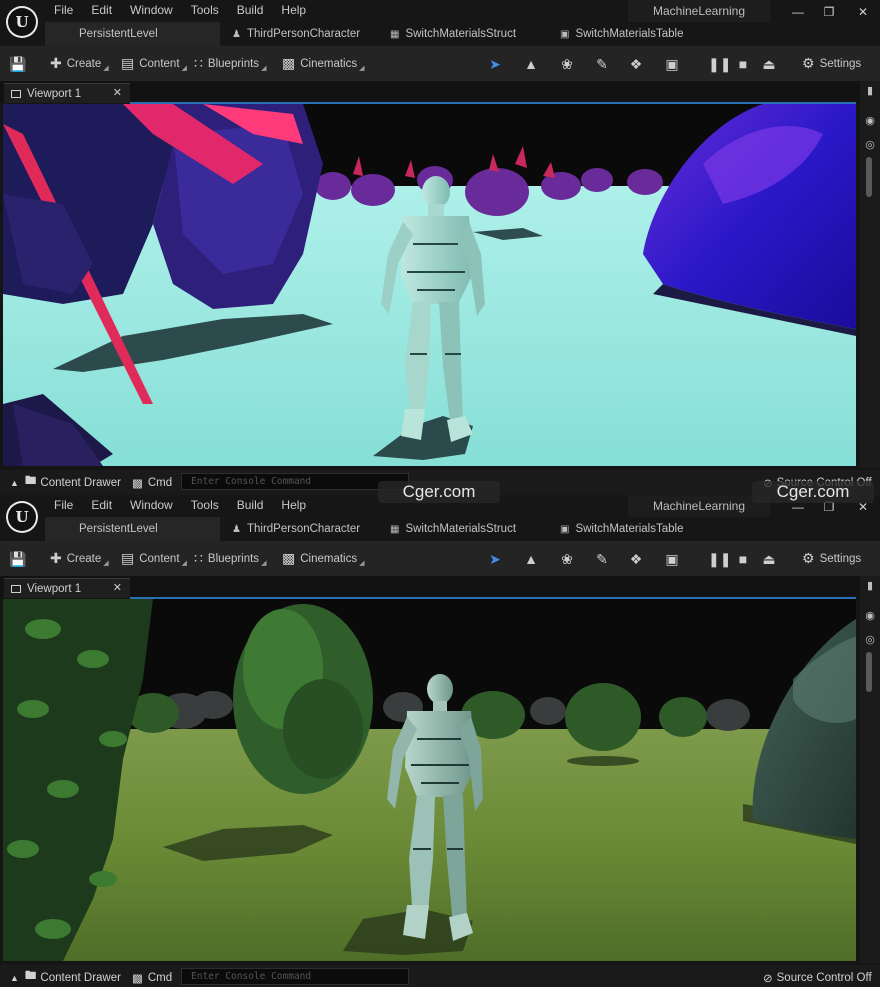 The height and width of the screenshot is (987, 880). What do you see at coordinates (14, 482) in the screenshot?
I see `chevron-up-icon: ▲` at bounding box center [14, 482].